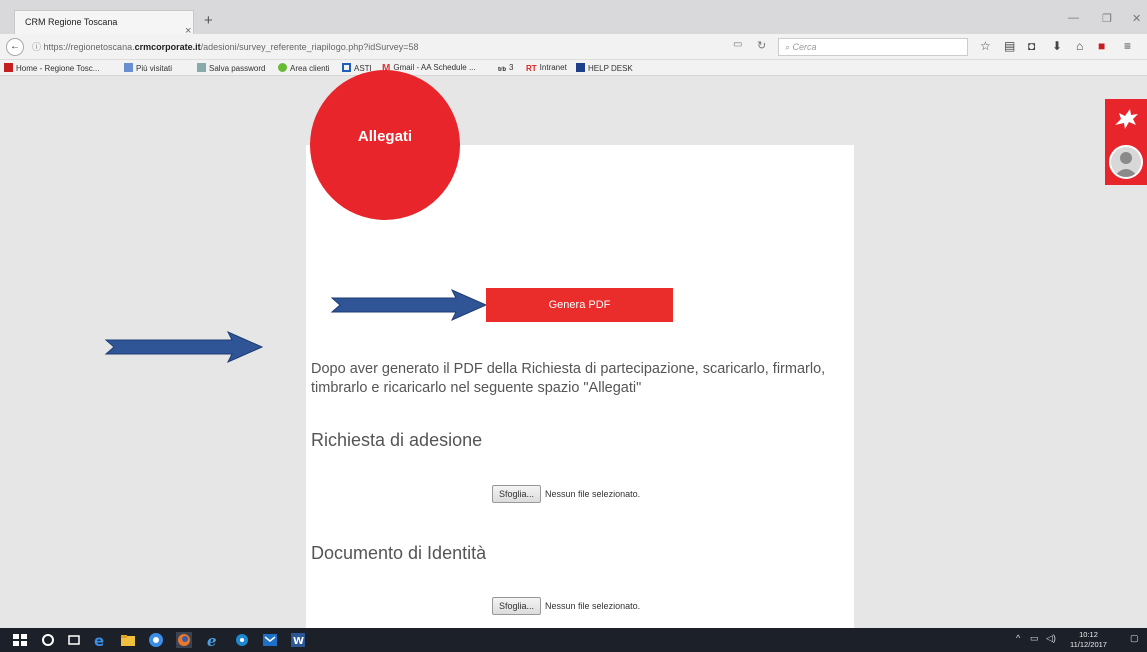 Image resolution: width=1147 pixels, height=652 pixels. What do you see at coordinates (580, 67) in the screenshot?
I see `helpdesk-icon` at bounding box center [580, 67].